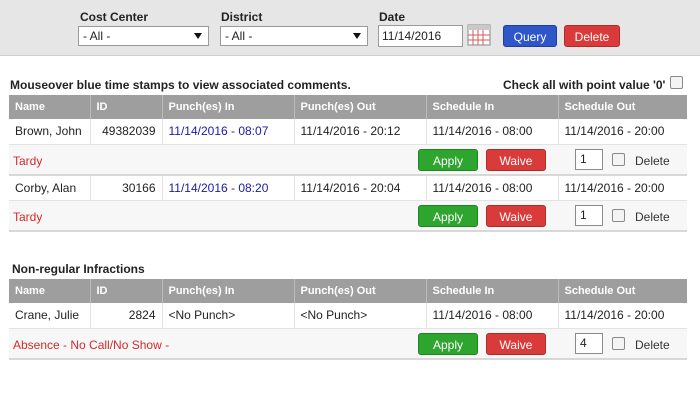  Describe the element at coordinates (242, 17) in the screenshot. I see `district-label: District` at that location.